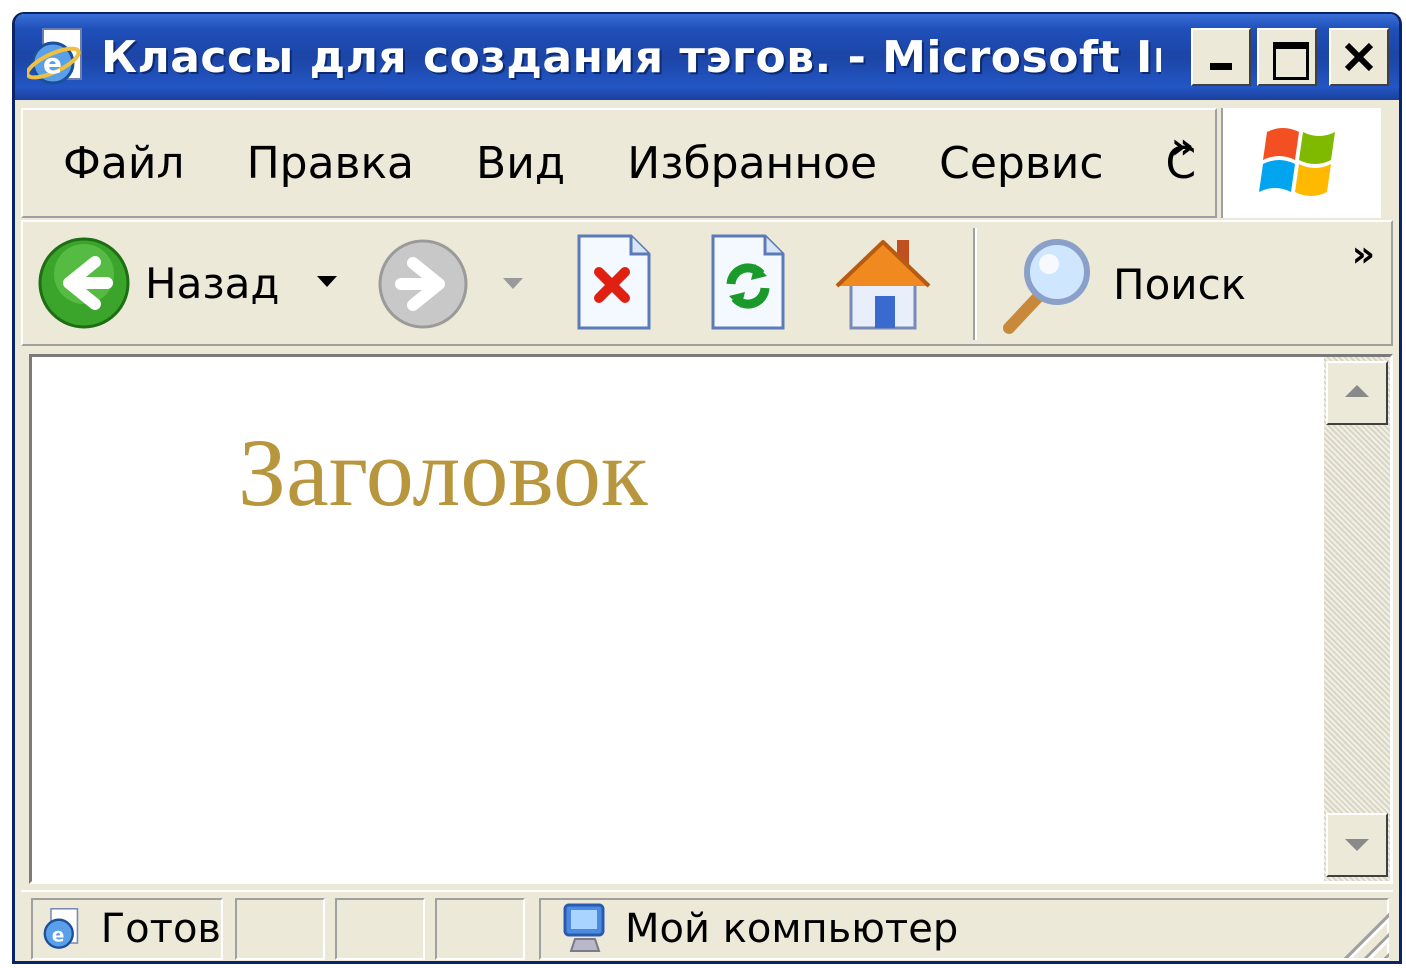  What do you see at coordinates (1180, 284) in the screenshot?
I see `search-label: Поиск` at bounding box center [1180, 284].